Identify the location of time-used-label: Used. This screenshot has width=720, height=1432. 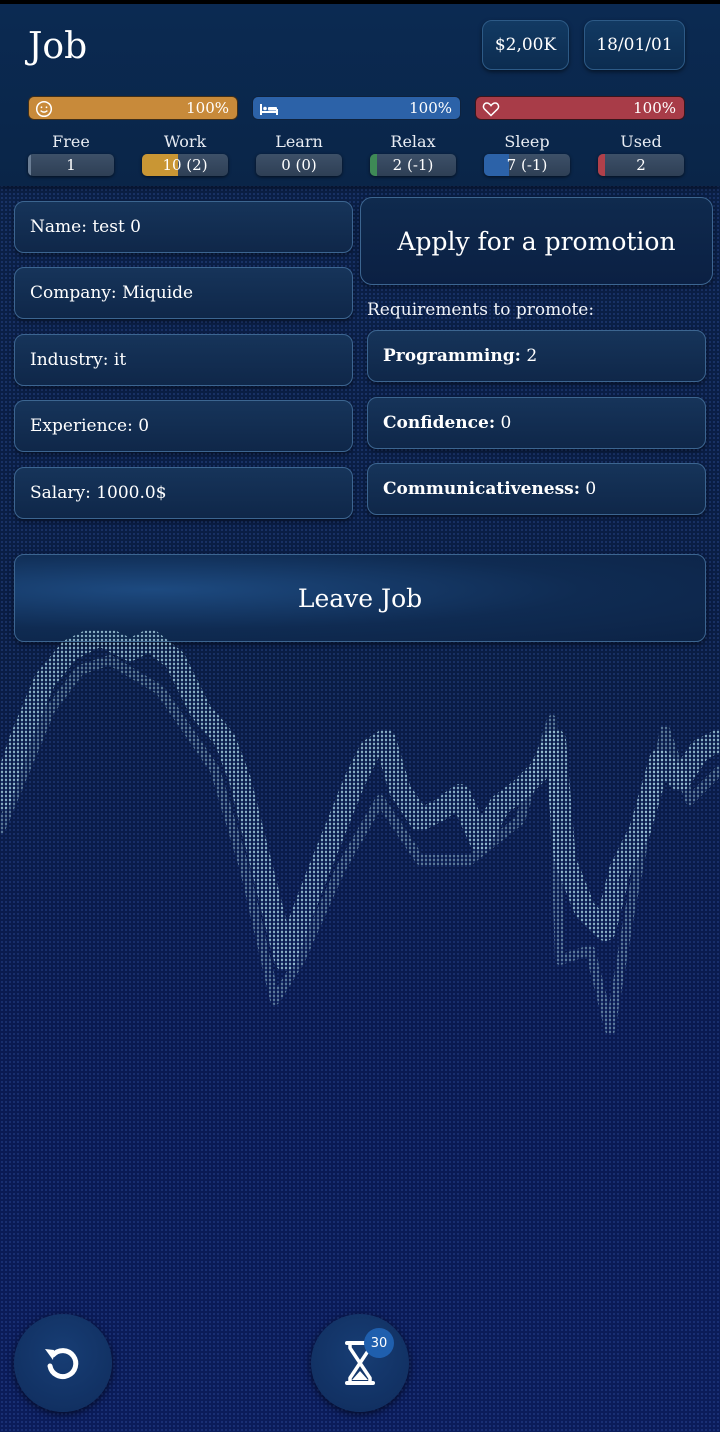
(641, 141).